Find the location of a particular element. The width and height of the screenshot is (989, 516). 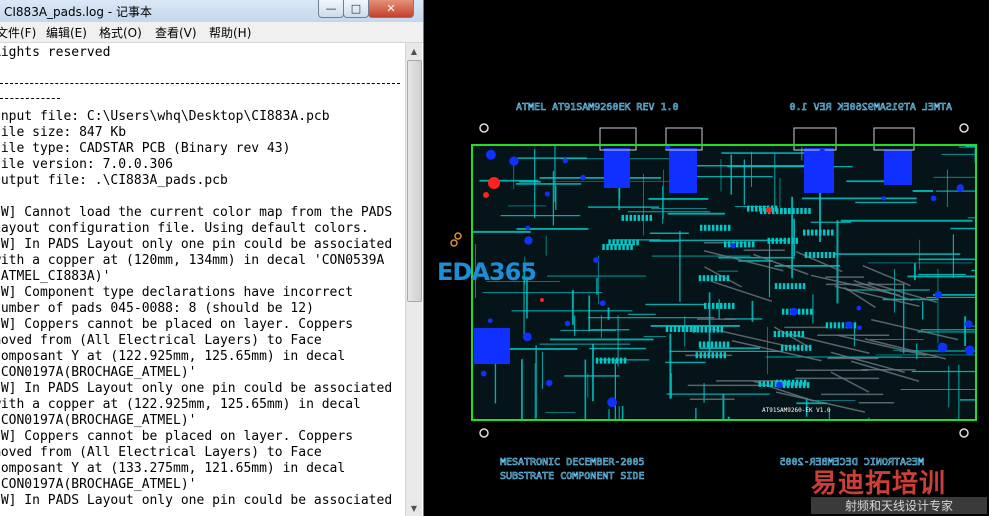

close-button: ✕ is located at coordinates (391, 9).